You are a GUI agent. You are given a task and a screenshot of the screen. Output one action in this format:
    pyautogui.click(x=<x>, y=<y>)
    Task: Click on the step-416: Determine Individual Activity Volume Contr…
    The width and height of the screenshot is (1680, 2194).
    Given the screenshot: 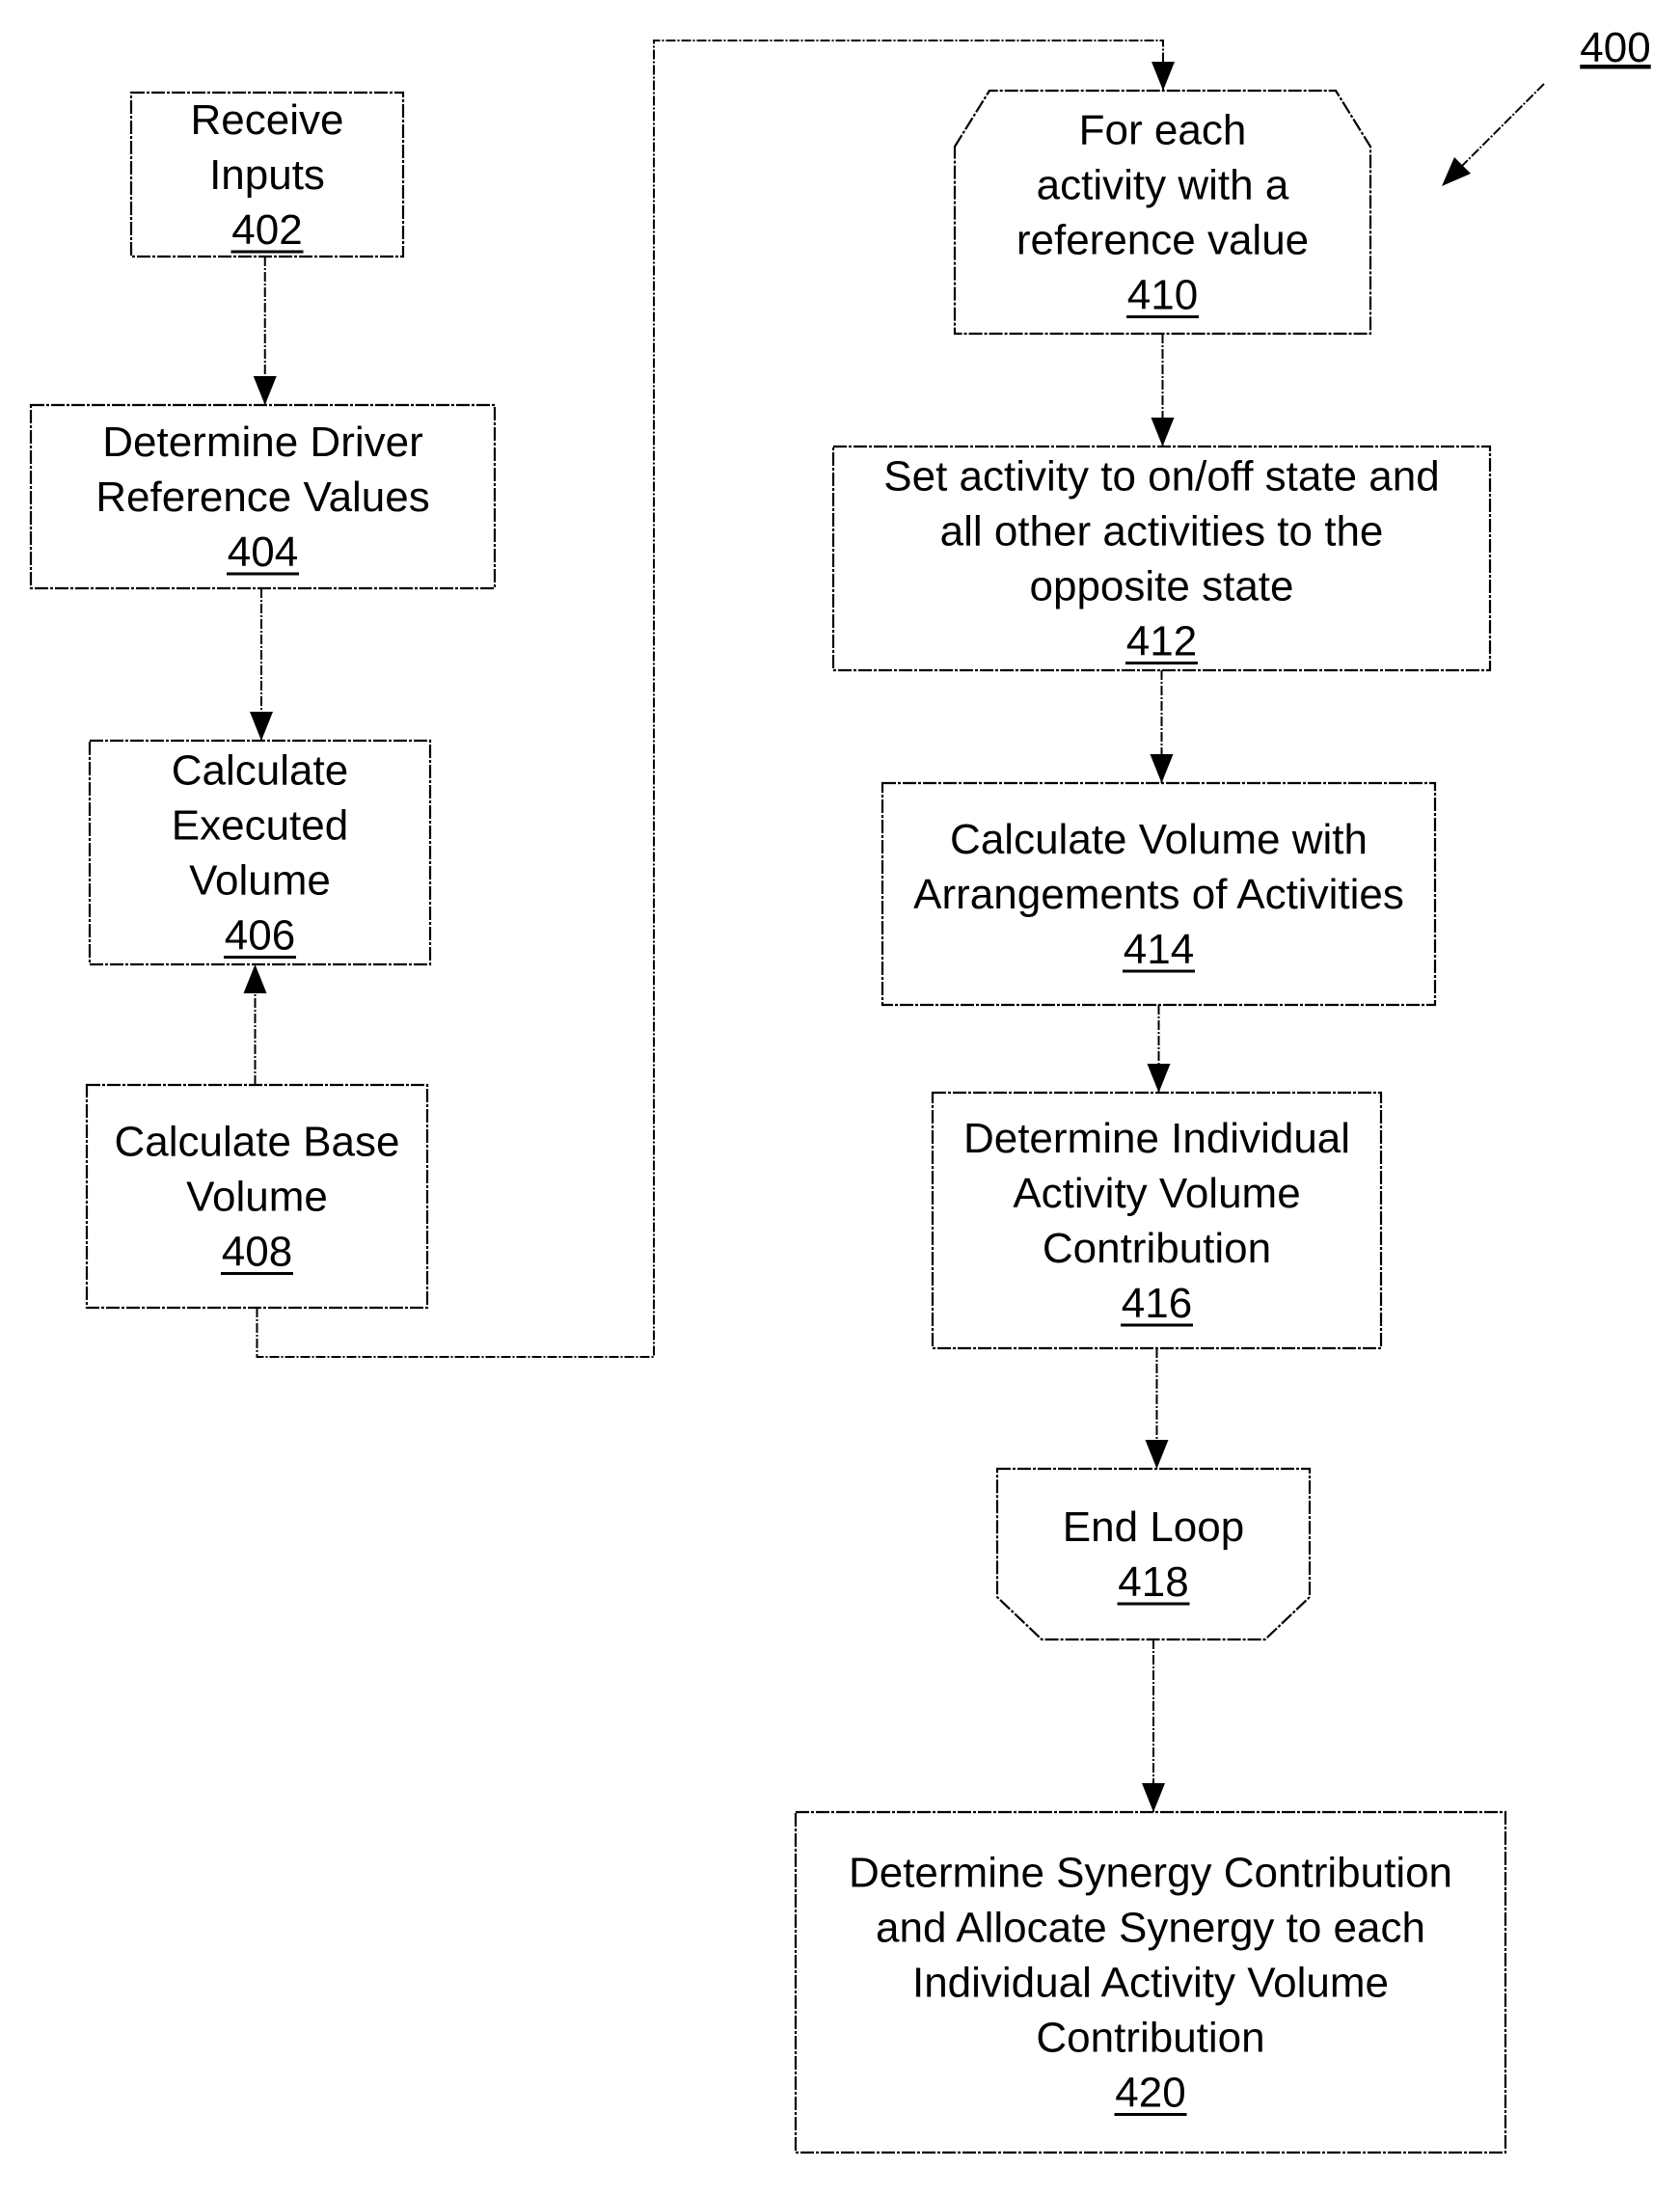 What is the action you would take?
    pyautogui.click(x=1157, y=1220)
    